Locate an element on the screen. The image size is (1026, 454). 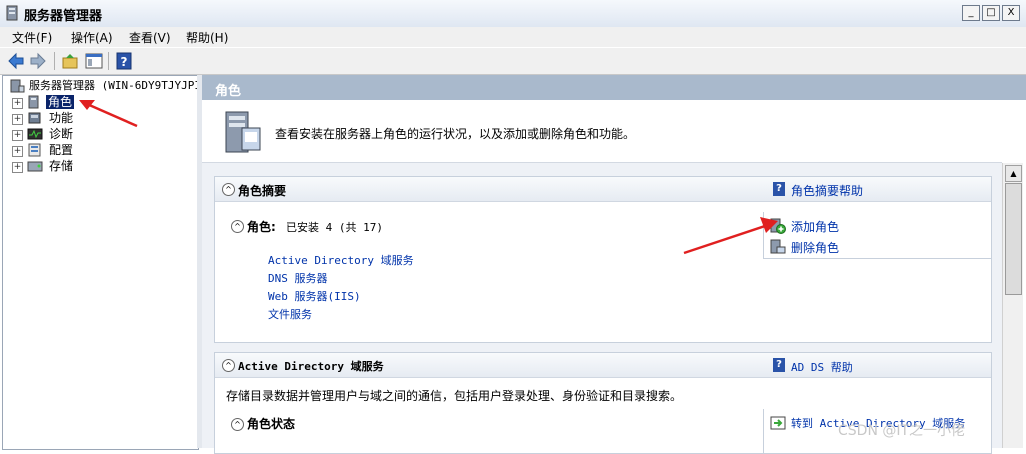
ad-ds-help-link: AD DS 帮助 is located at coordinates (822, 367).